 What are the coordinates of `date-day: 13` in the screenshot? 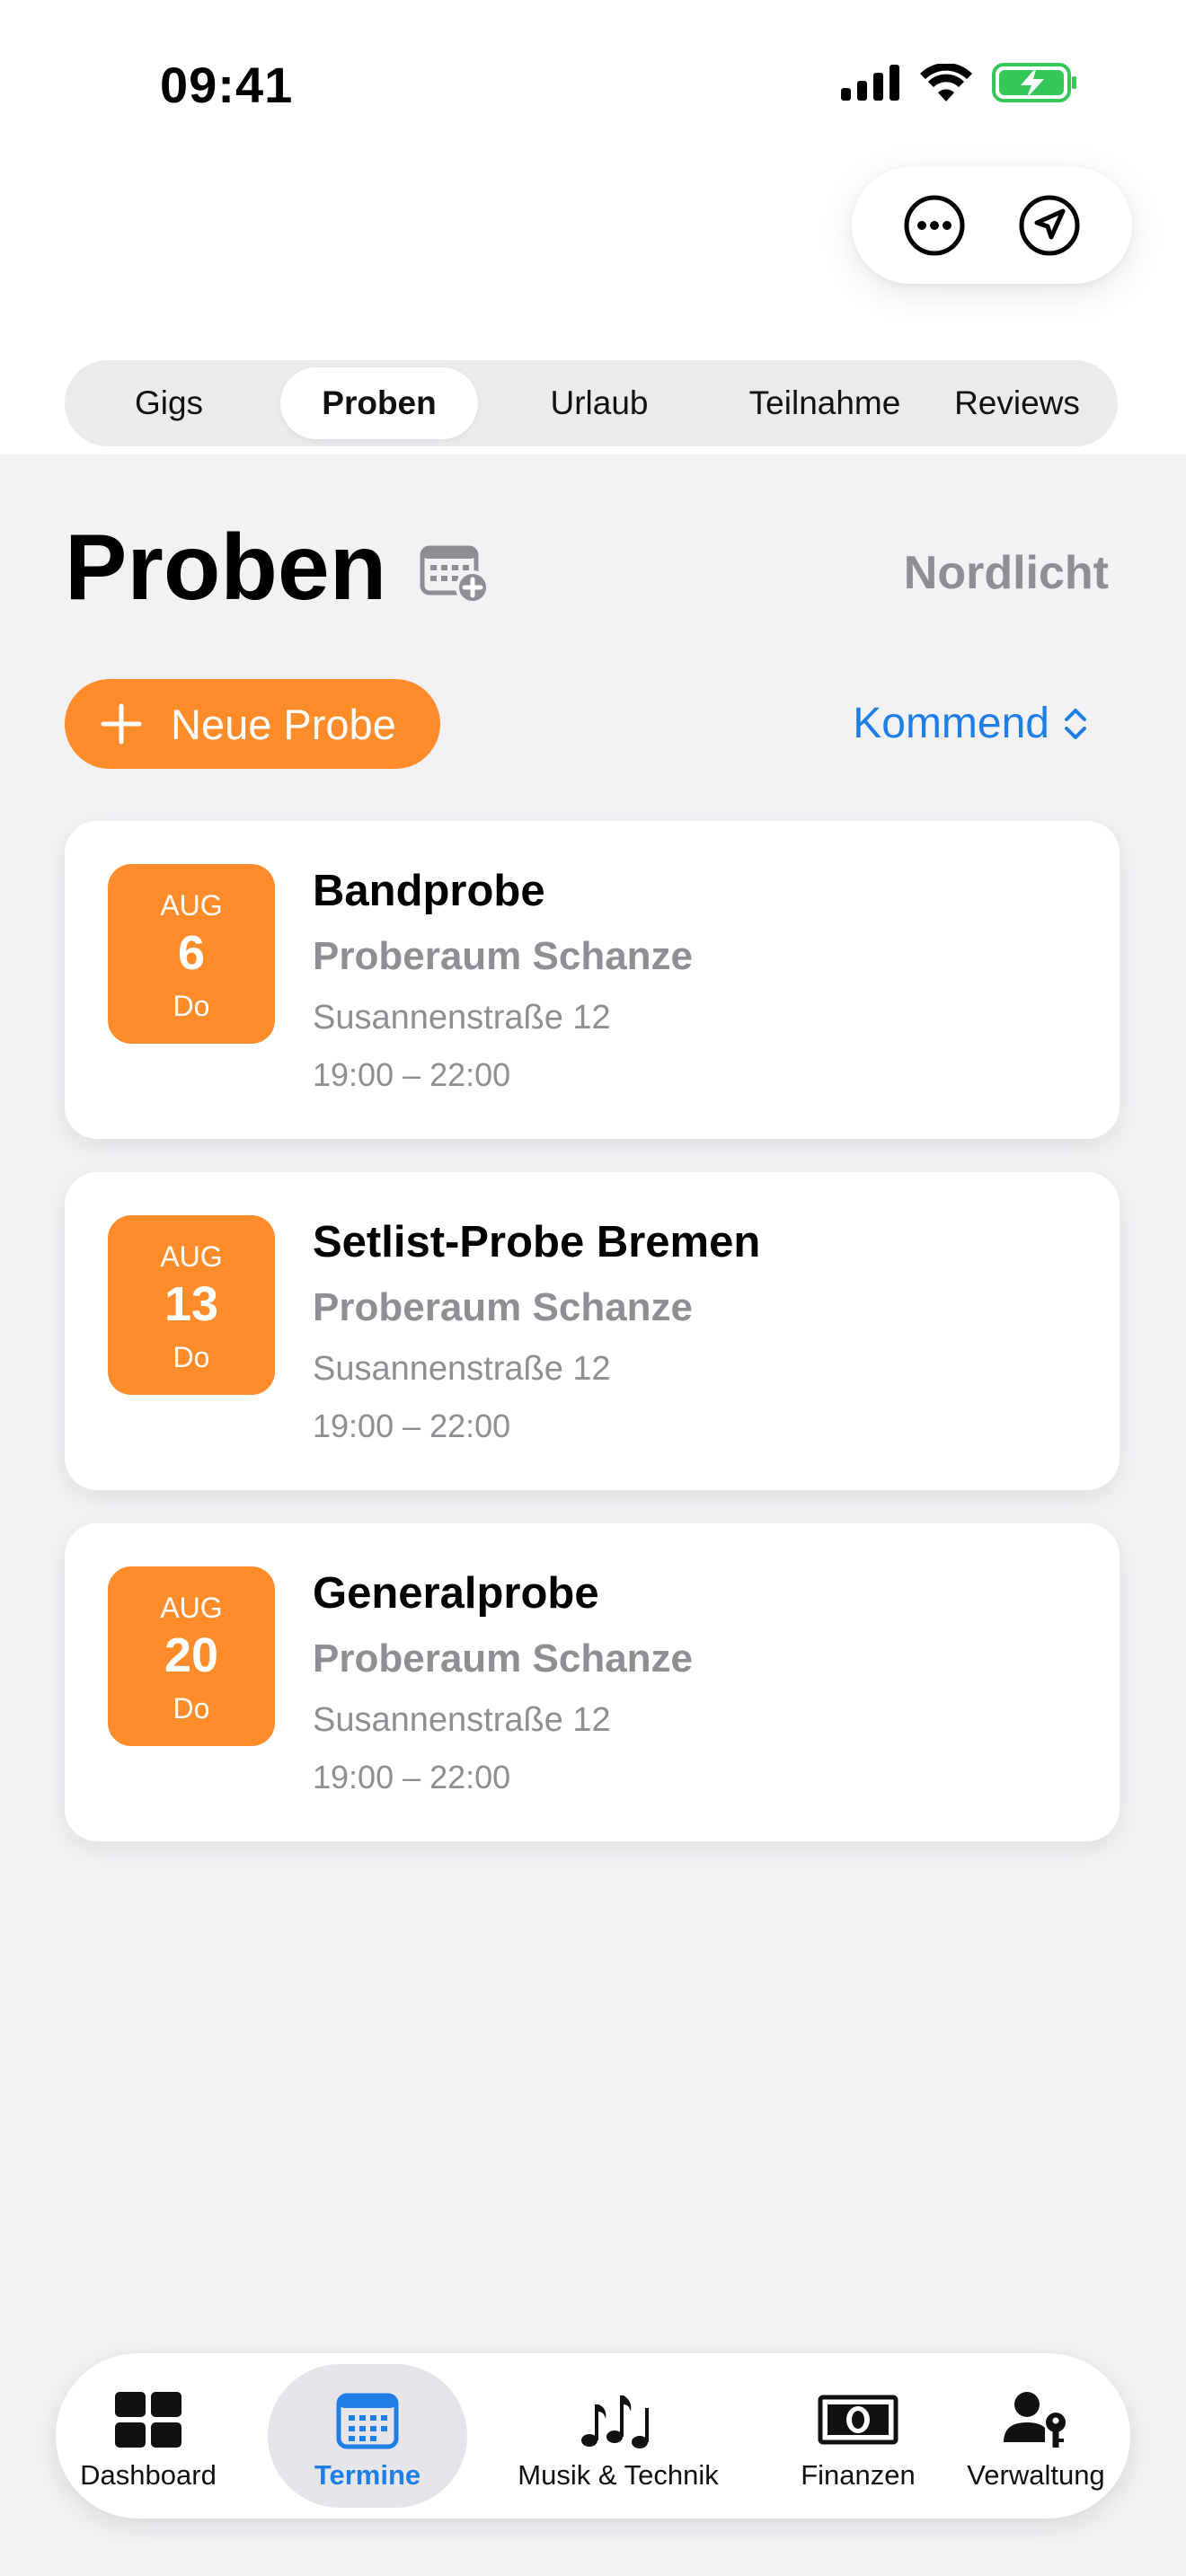 It's located at (191, 1304).